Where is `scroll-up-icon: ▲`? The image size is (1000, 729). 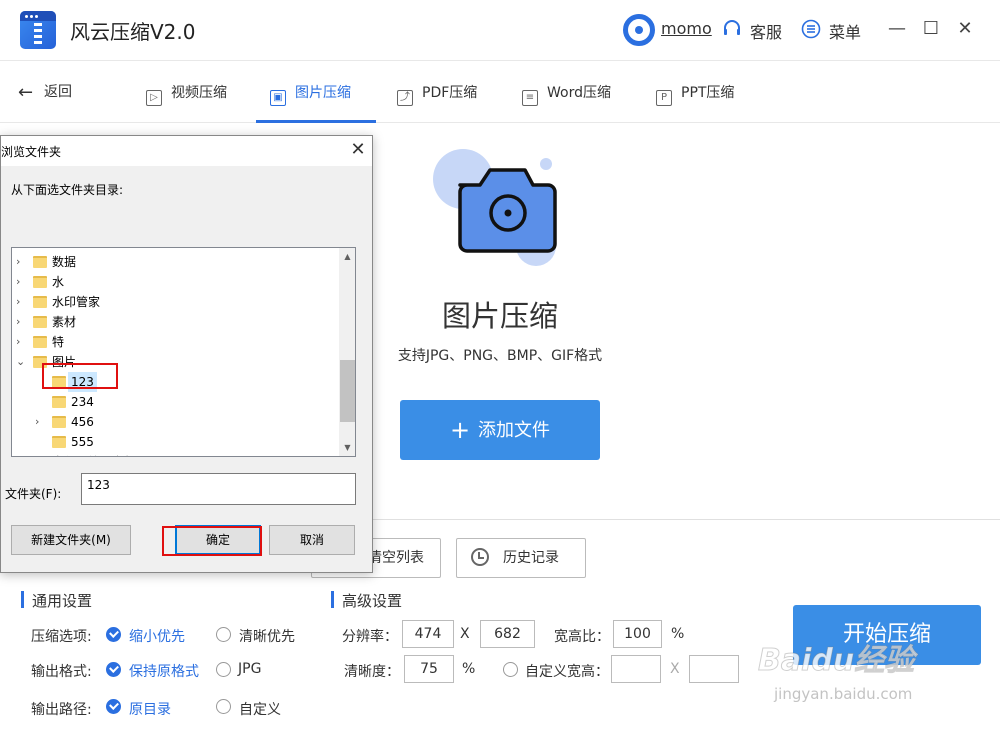 scroll-up-icon: ▲ is located at coordinates (347, 256).